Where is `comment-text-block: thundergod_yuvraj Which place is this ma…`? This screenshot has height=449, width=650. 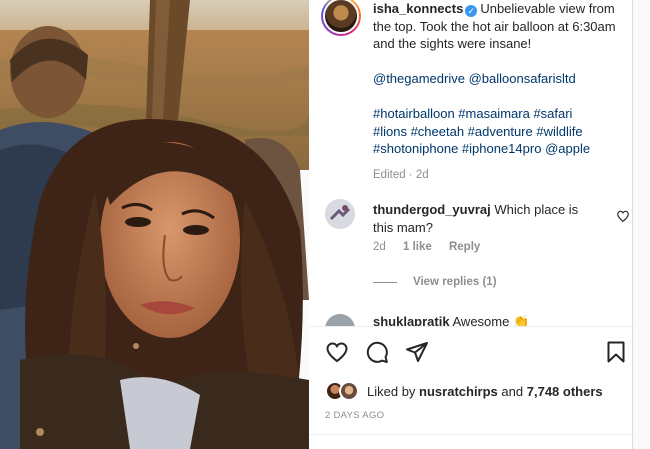 comment-text-block: thundergod_yuvraj Which place is this ma… is located at coordinates (483, 218).